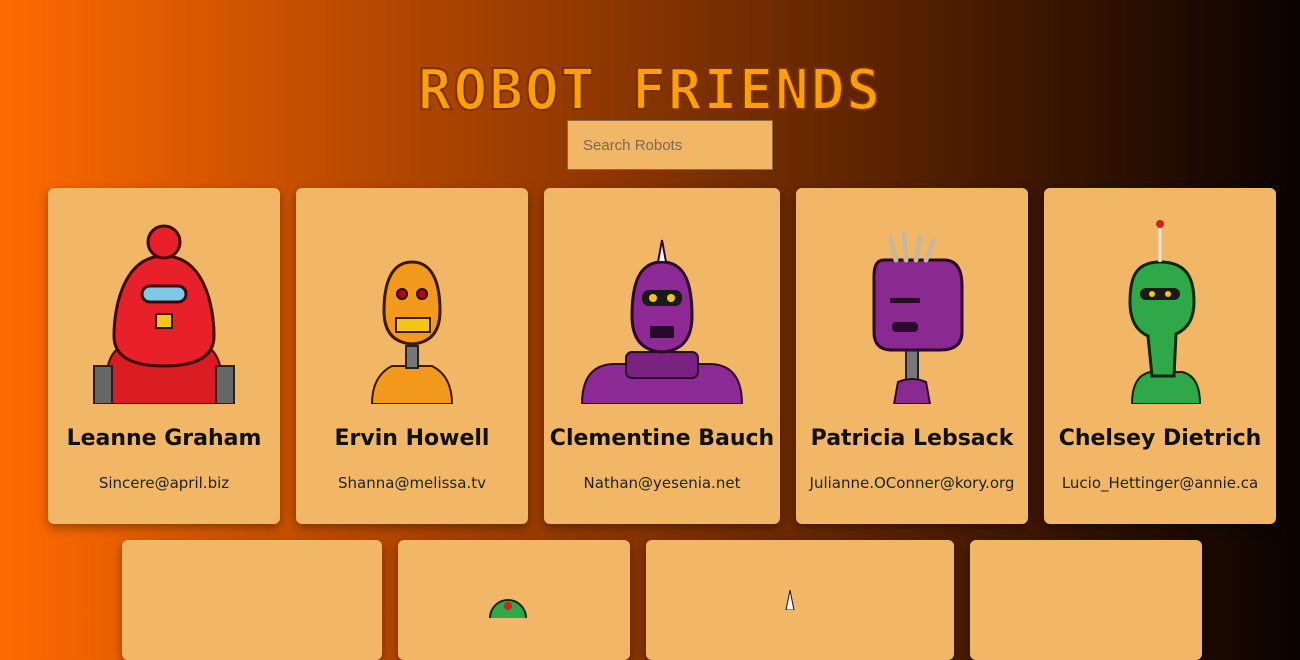  What do you see at coordinates (164, 483) in the screenshot?
I see `robot-email: Sincere@april.biz` at bounding box center [164, 483].